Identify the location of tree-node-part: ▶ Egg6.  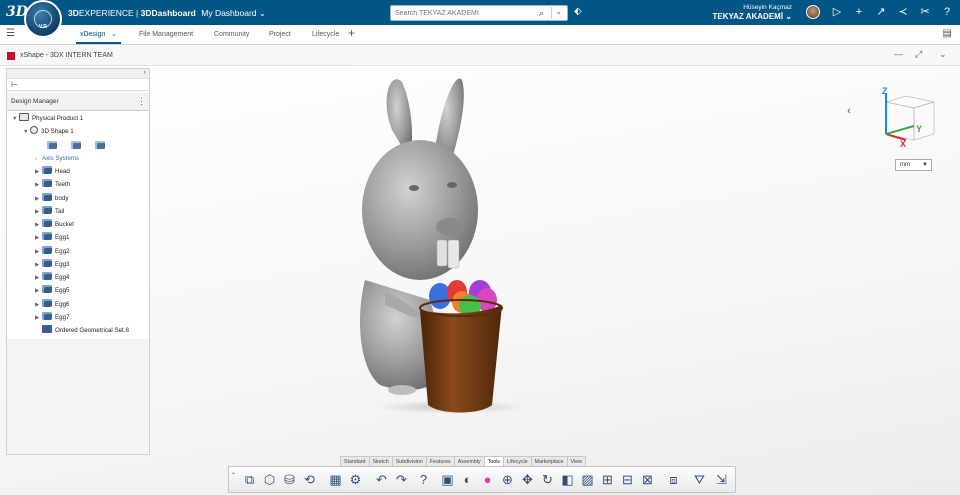
(52, 305).